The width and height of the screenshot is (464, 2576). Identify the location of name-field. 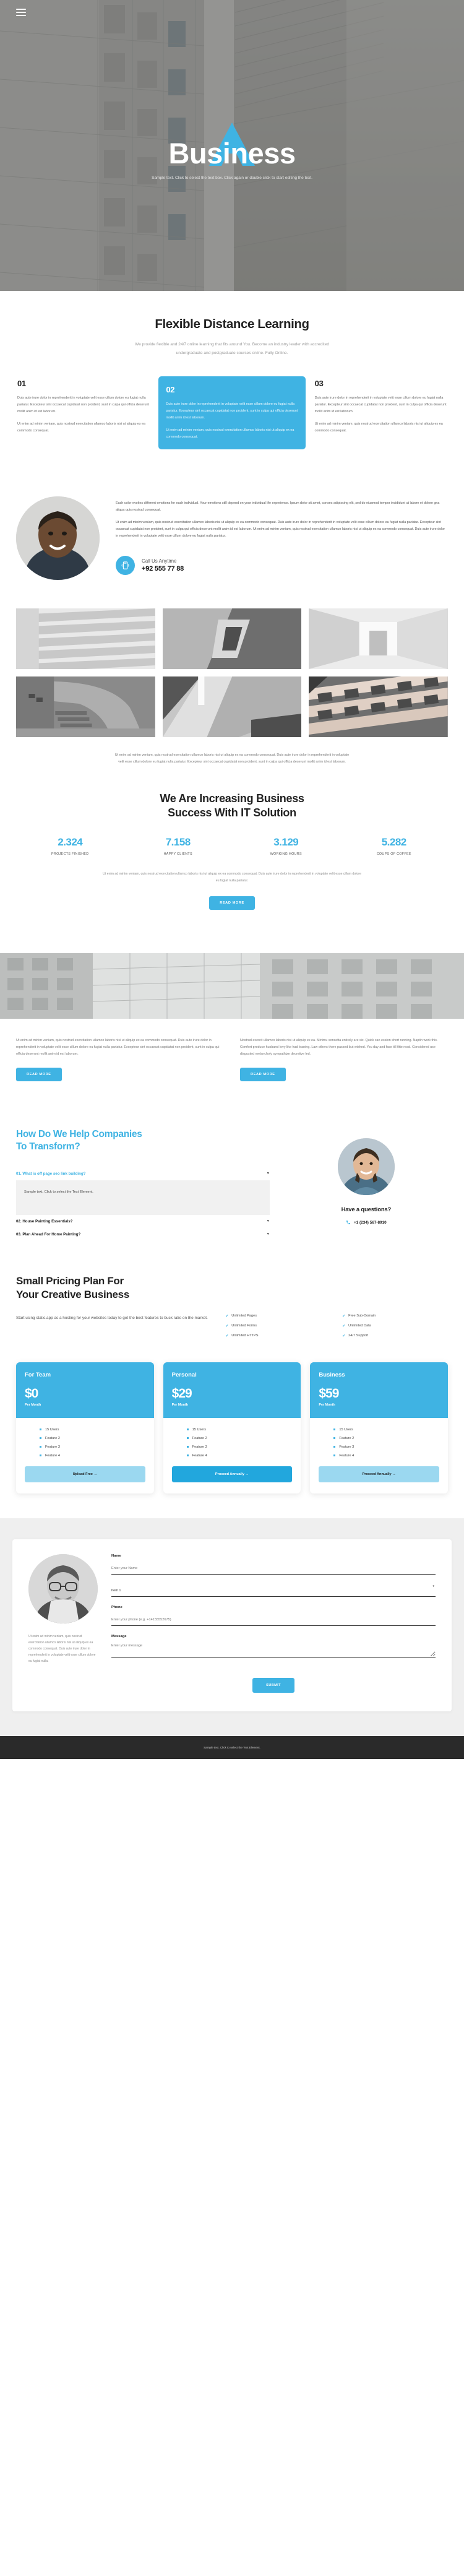
(273, 1569).